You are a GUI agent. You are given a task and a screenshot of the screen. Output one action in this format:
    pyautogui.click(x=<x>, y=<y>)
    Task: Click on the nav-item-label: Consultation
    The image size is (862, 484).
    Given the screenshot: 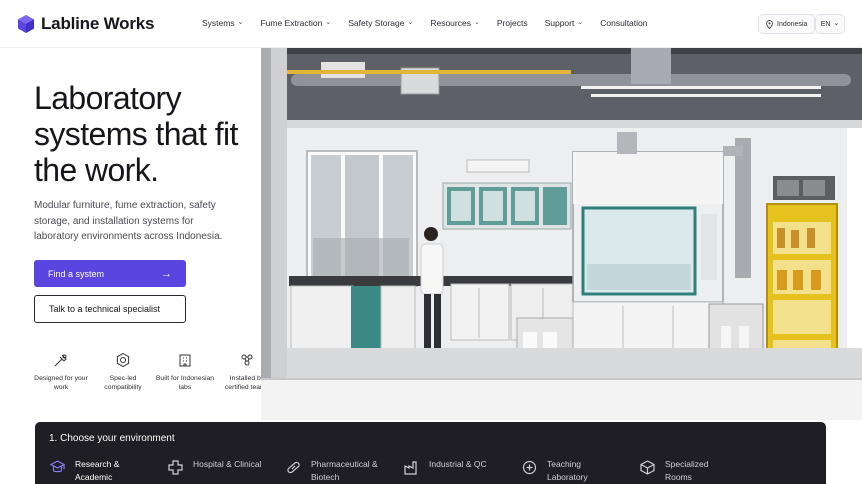 What is the action you would take?
    pyautogui.click(x=624, y=23)
    